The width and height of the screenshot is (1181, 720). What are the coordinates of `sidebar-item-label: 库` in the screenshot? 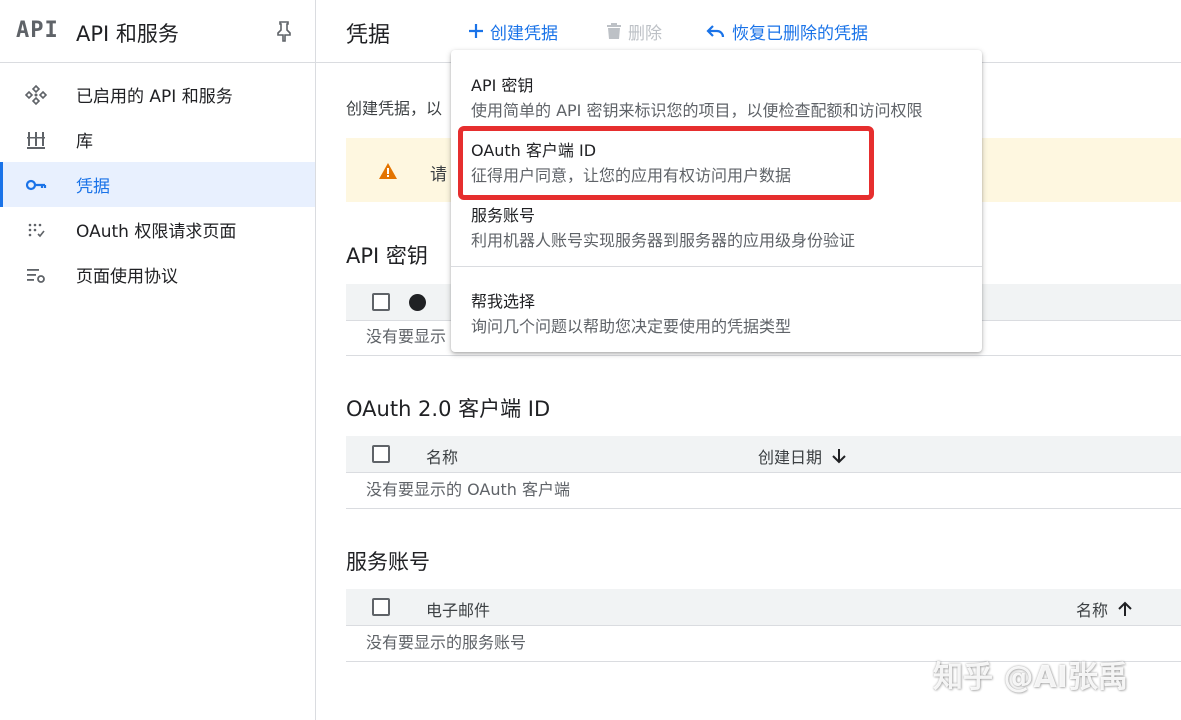 It's located at (84, 142).